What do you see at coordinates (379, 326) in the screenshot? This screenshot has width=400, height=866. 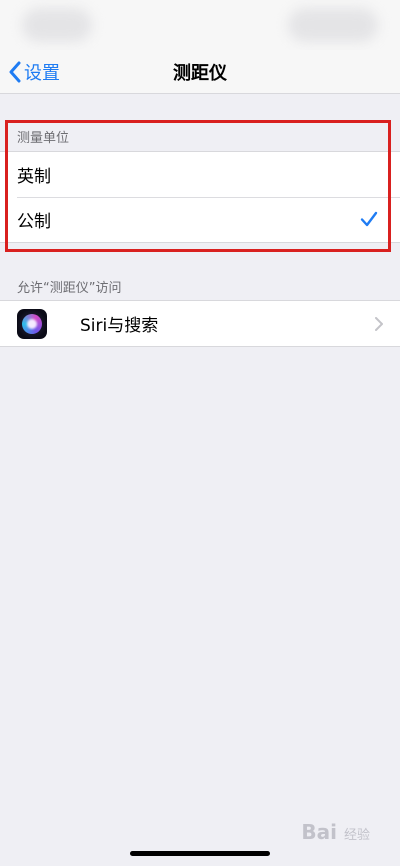 I see `chevron-right-icon` at bounding box center [379, 326].